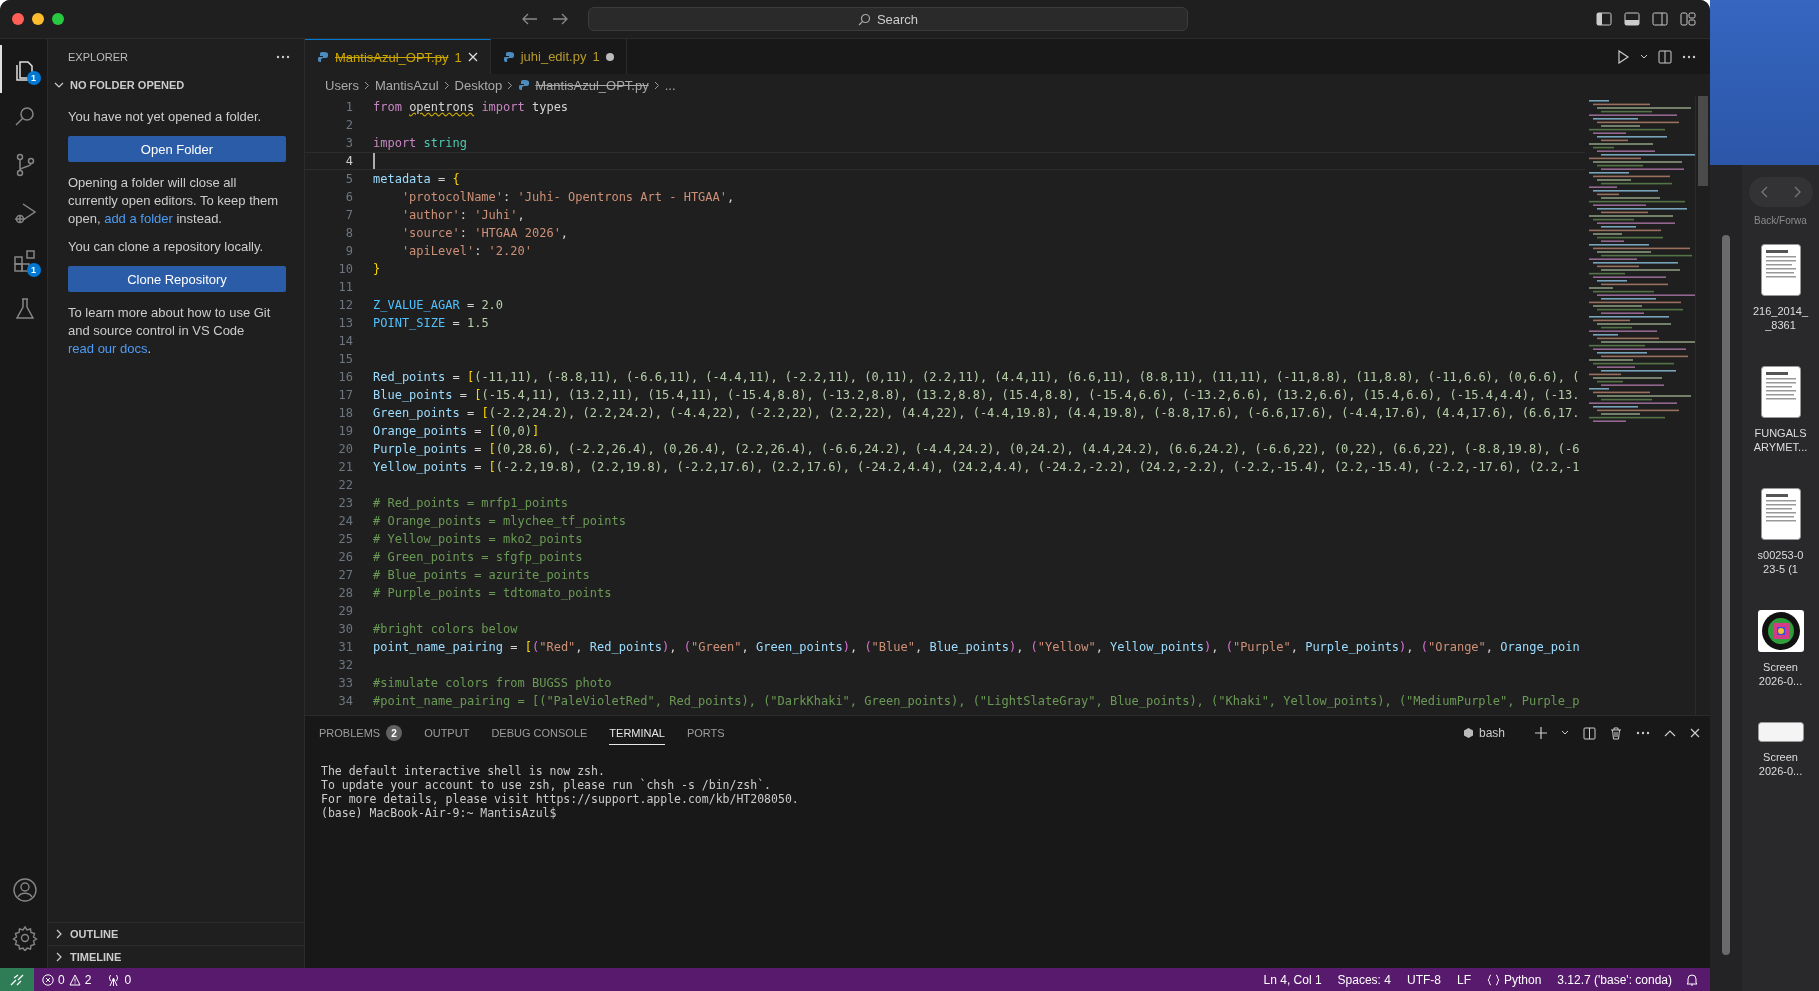  I want to click on search-field: Search, so click(888, 19).